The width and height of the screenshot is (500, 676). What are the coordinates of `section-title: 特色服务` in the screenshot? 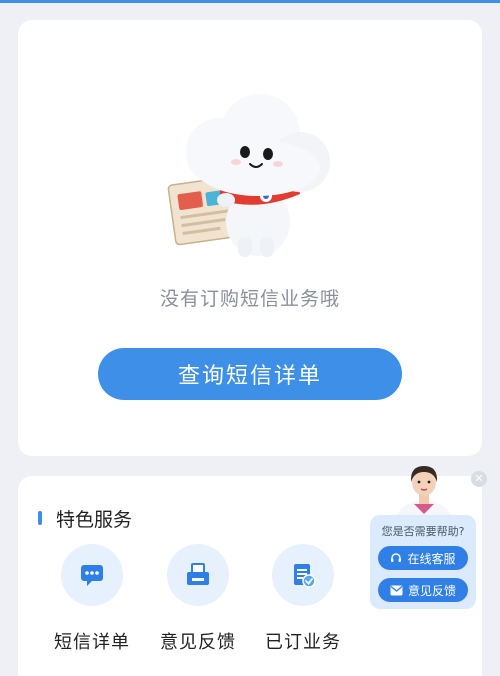 It's located at (94, 519).